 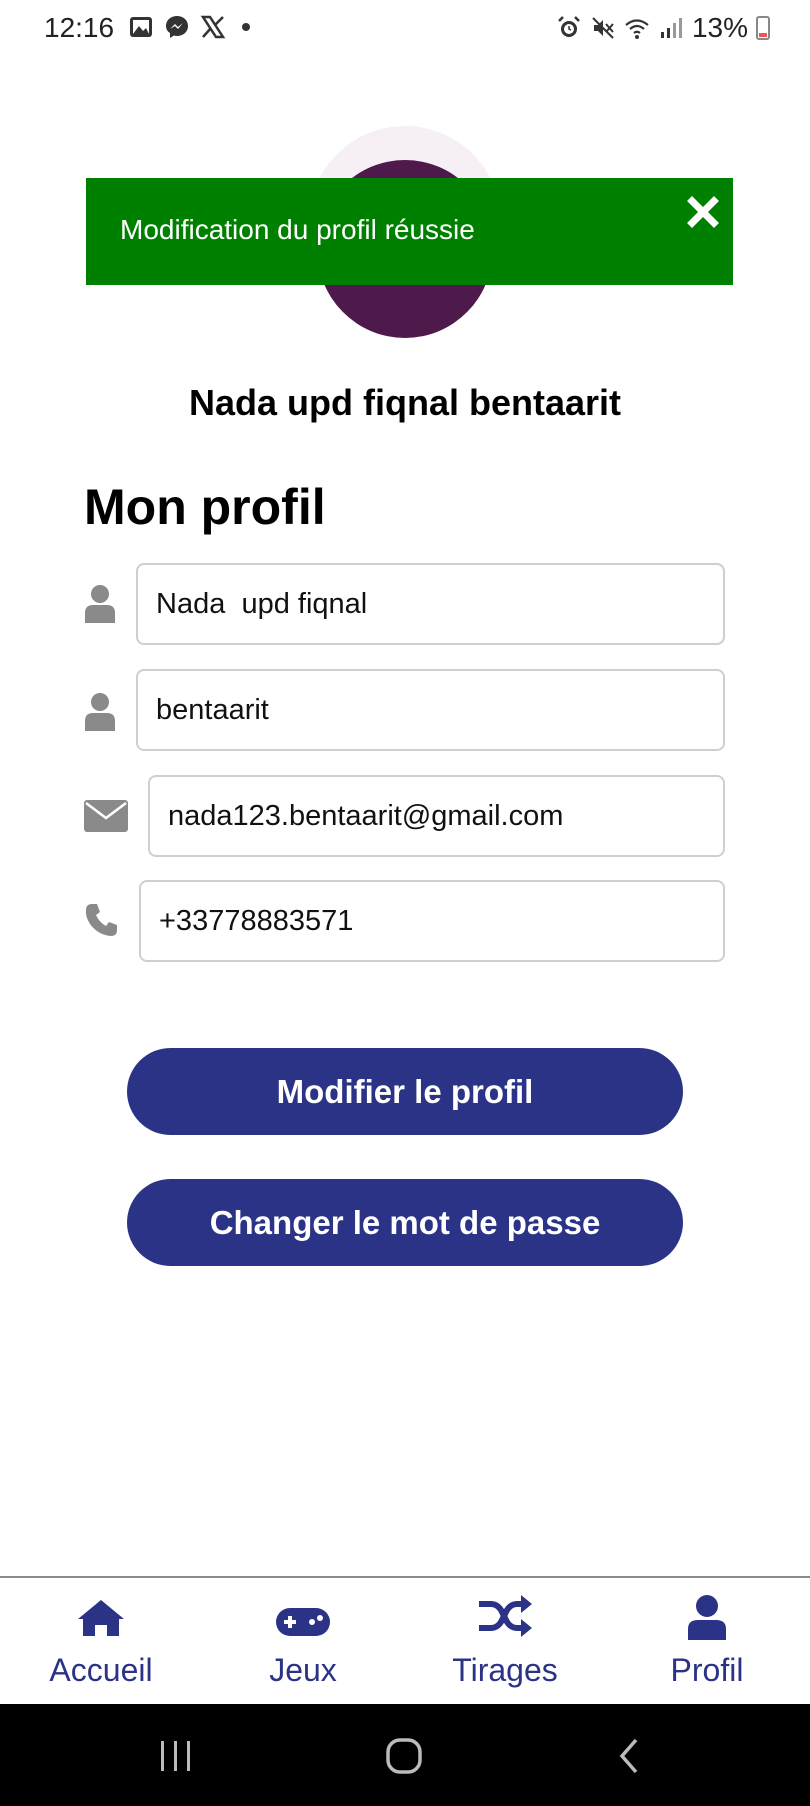 I want to click on toast-message: Modification du profil réussie, so click(x=297, y=229).